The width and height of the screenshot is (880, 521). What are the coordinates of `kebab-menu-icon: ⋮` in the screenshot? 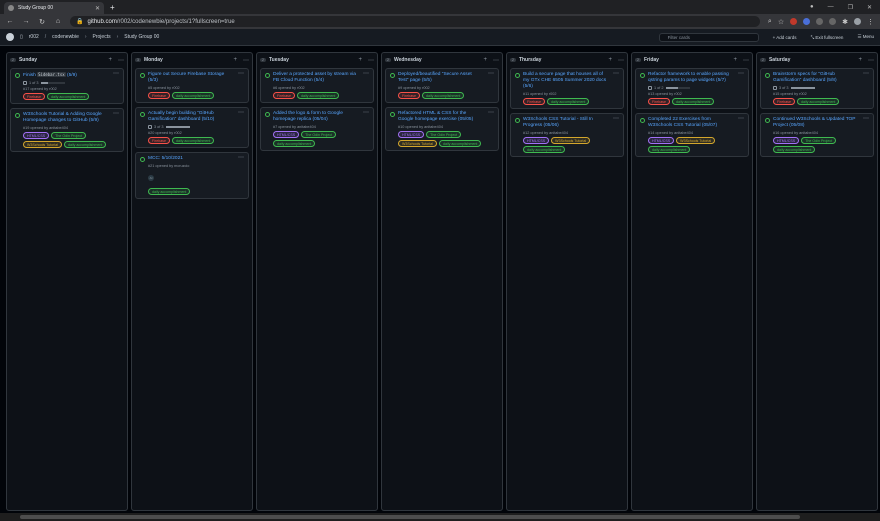 It's located at (870, 22).